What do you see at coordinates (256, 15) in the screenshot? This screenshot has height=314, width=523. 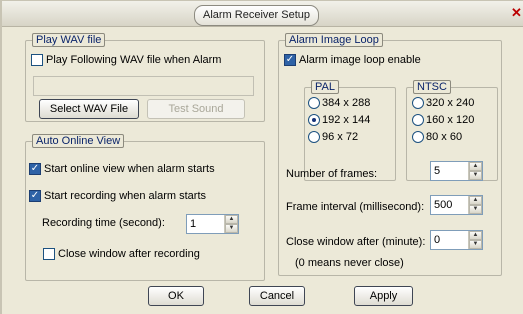 I see `window-title: Alarm Receiver Setup` at bounding box center [256, 15].